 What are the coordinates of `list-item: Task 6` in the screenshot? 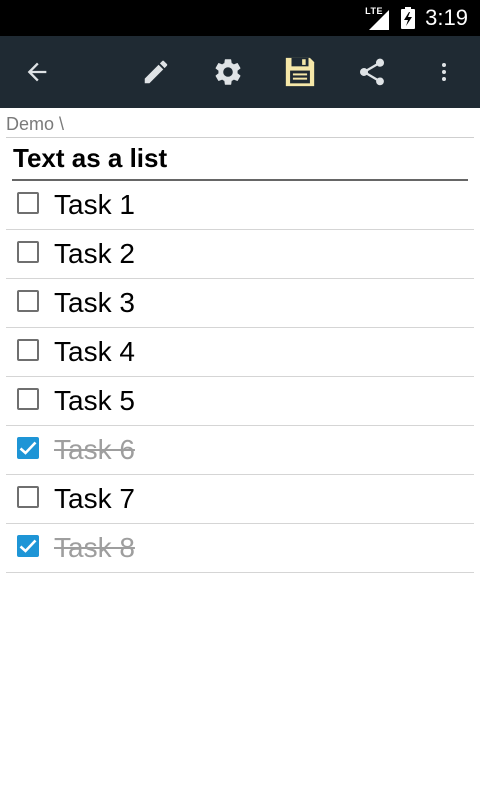 It's located at (240, 450).